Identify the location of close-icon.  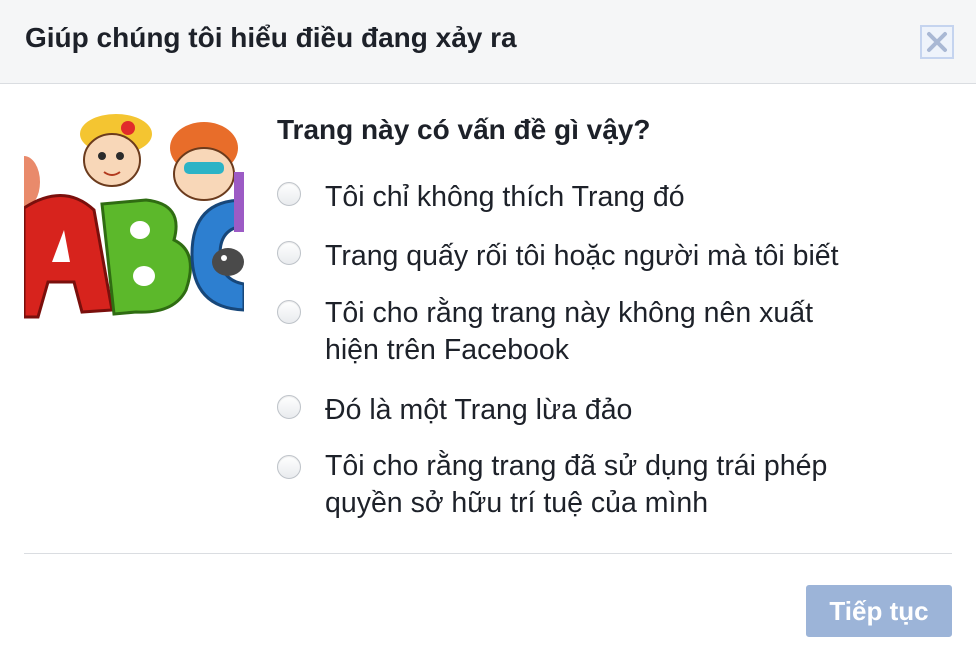
(937, 42).